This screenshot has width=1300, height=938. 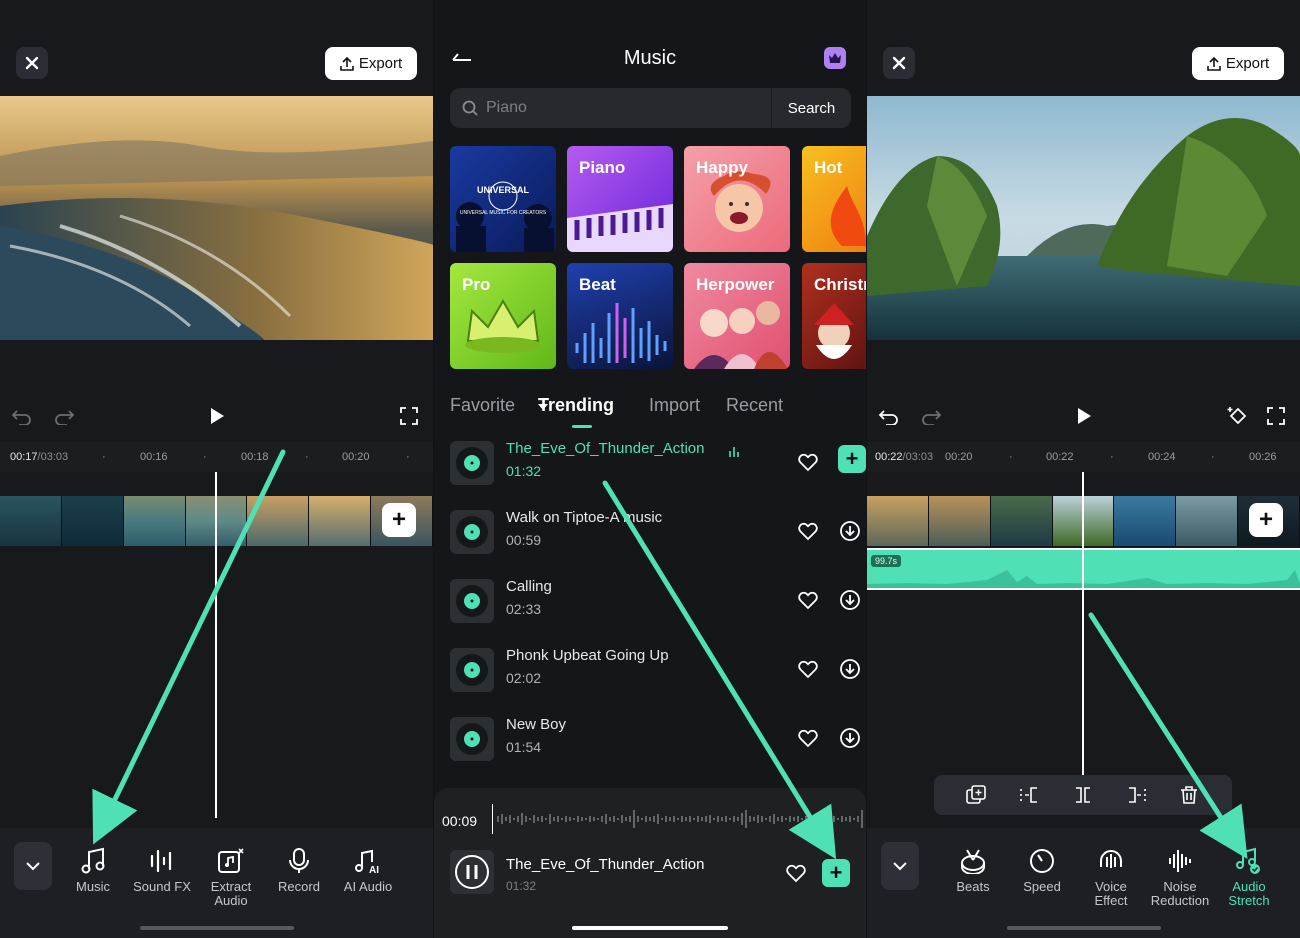 What do you see at coordinates (658, 465) in the screenshot?
I see `song-item: The_Eve_Of_Thunder_Action 01:32 +` at bounding box center [658, 465].